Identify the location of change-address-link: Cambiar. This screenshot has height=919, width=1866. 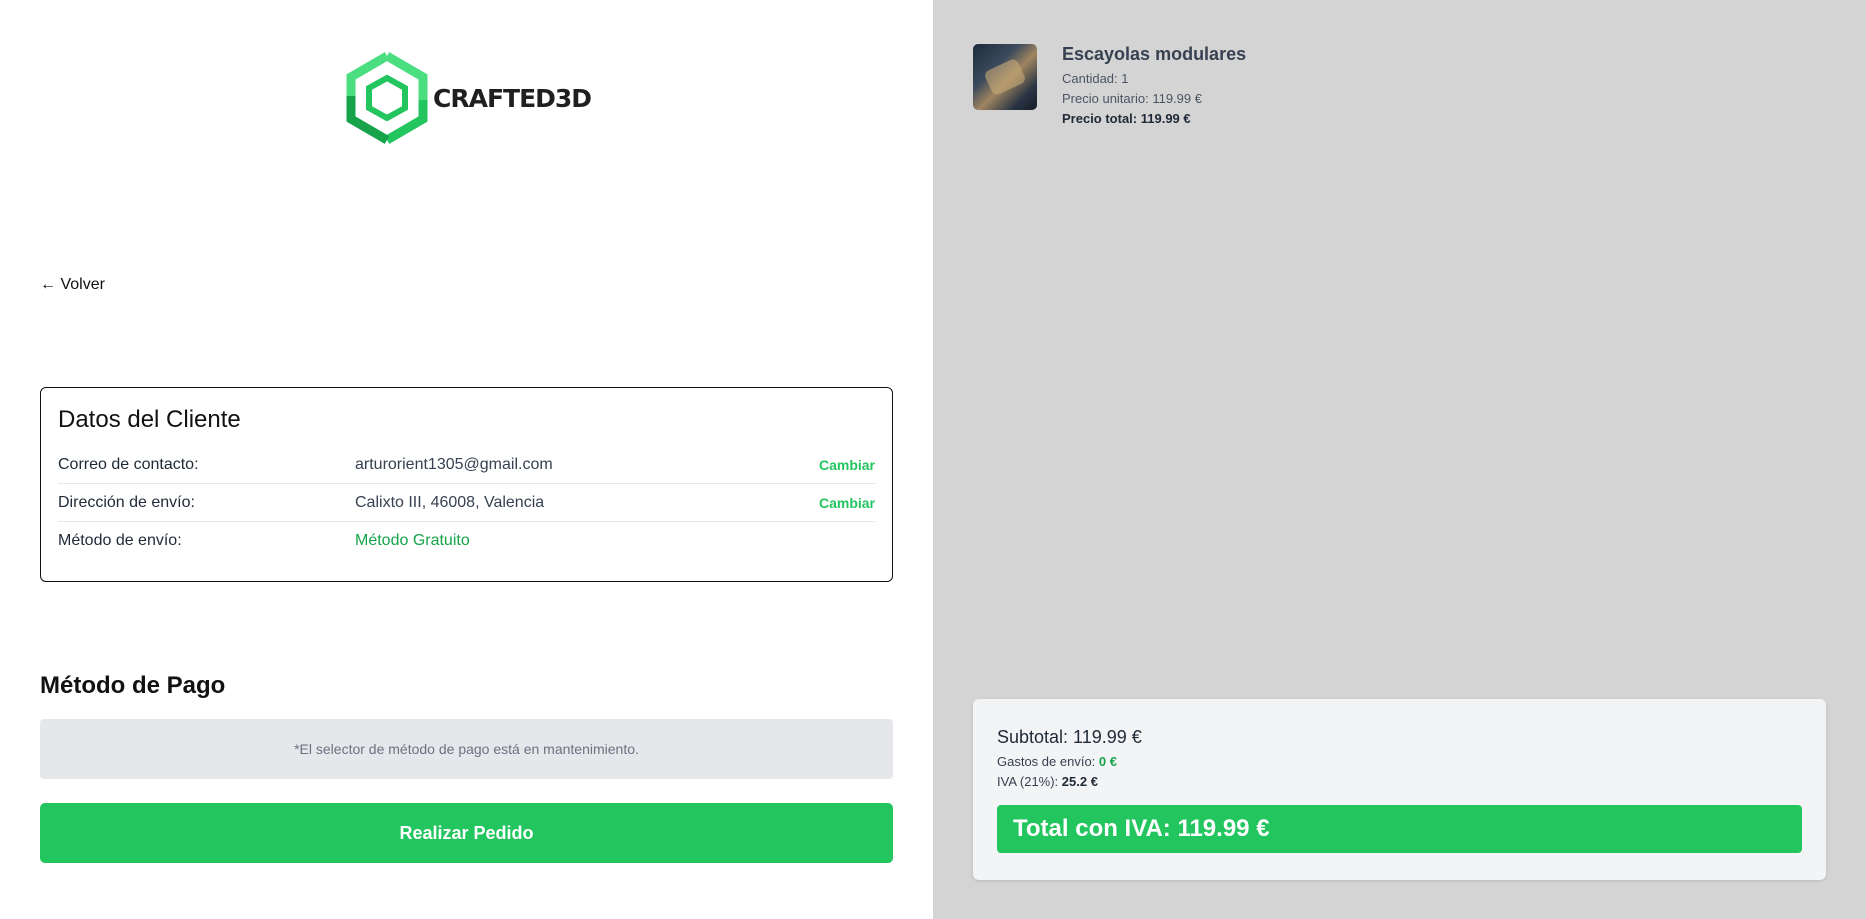
(847, 503).